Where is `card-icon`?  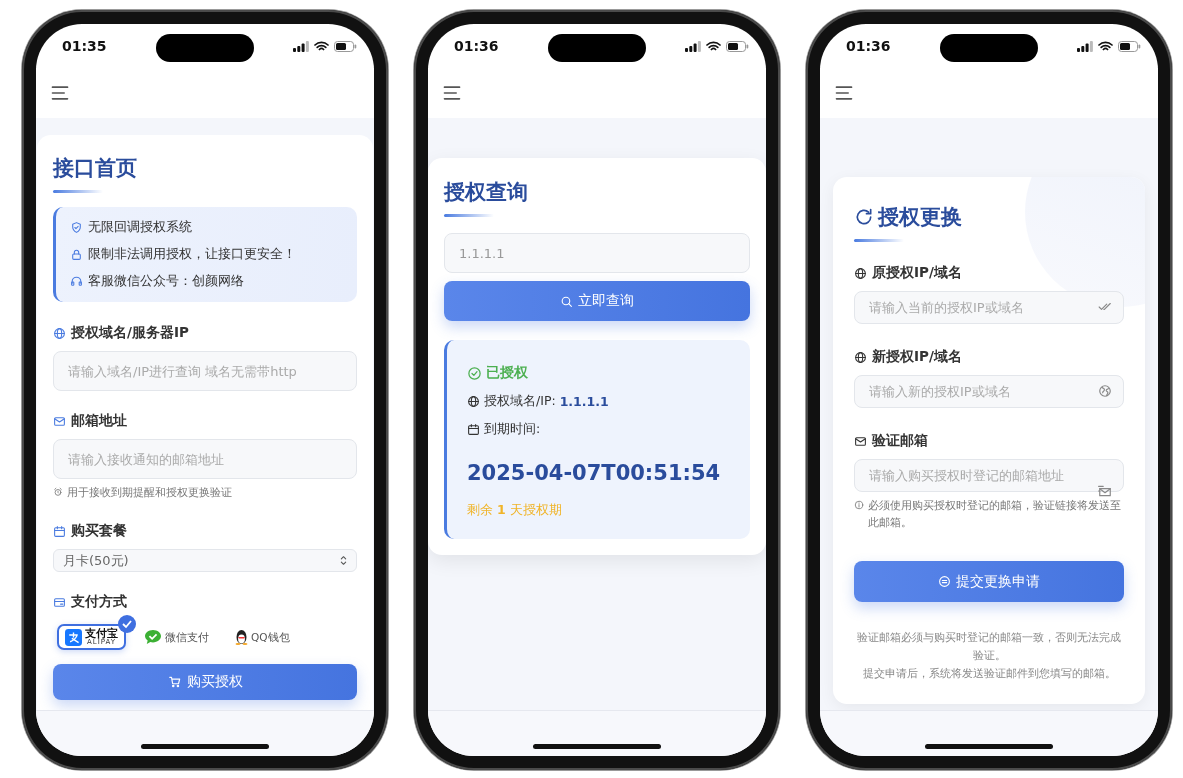 card-icon is located at coordinates (59, 602).